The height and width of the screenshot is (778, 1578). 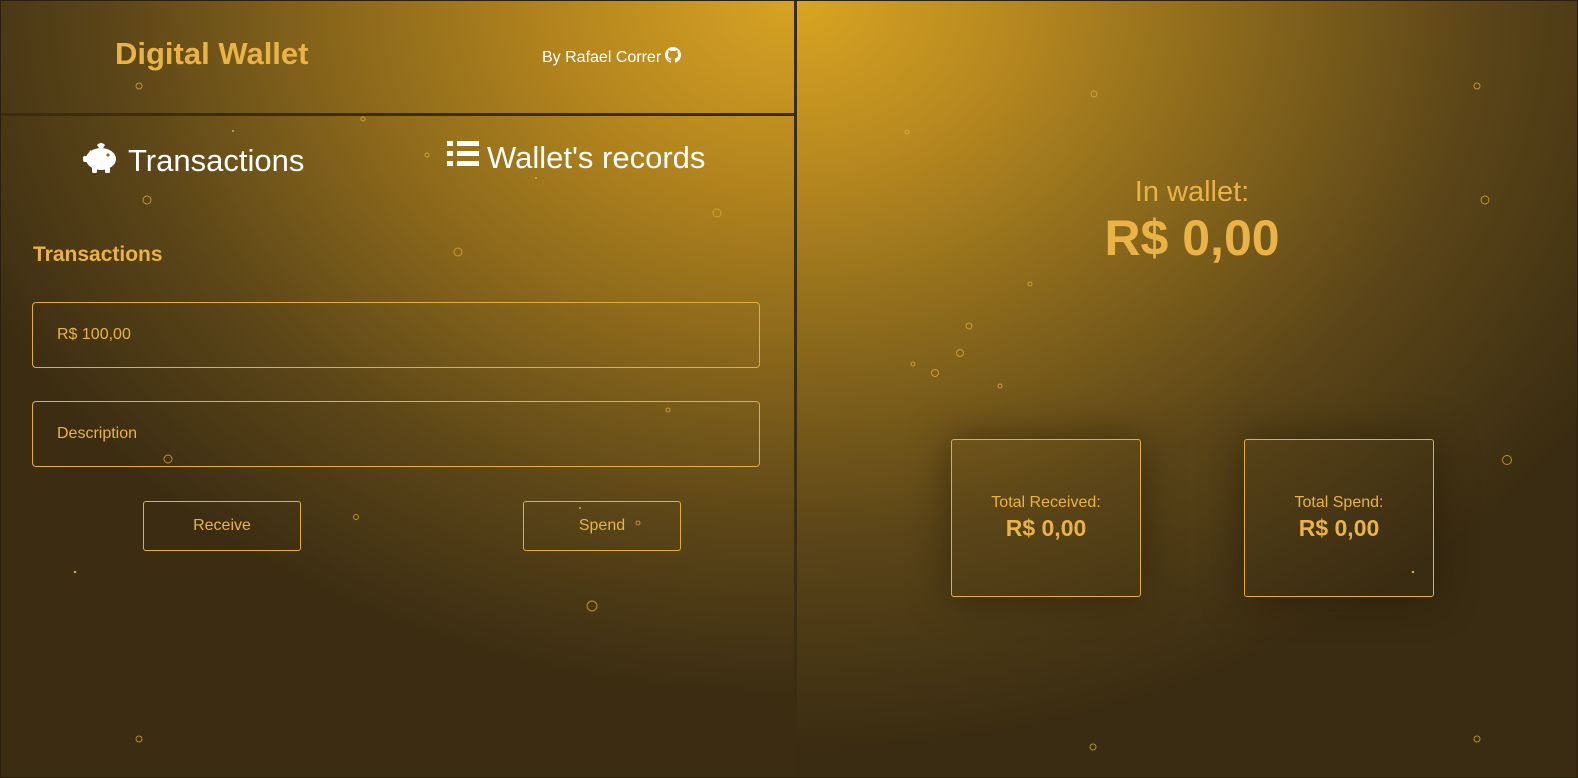 I want to click on total-spend-card: Total Spend: R$ 0,00, so click(x=1339, y=518).